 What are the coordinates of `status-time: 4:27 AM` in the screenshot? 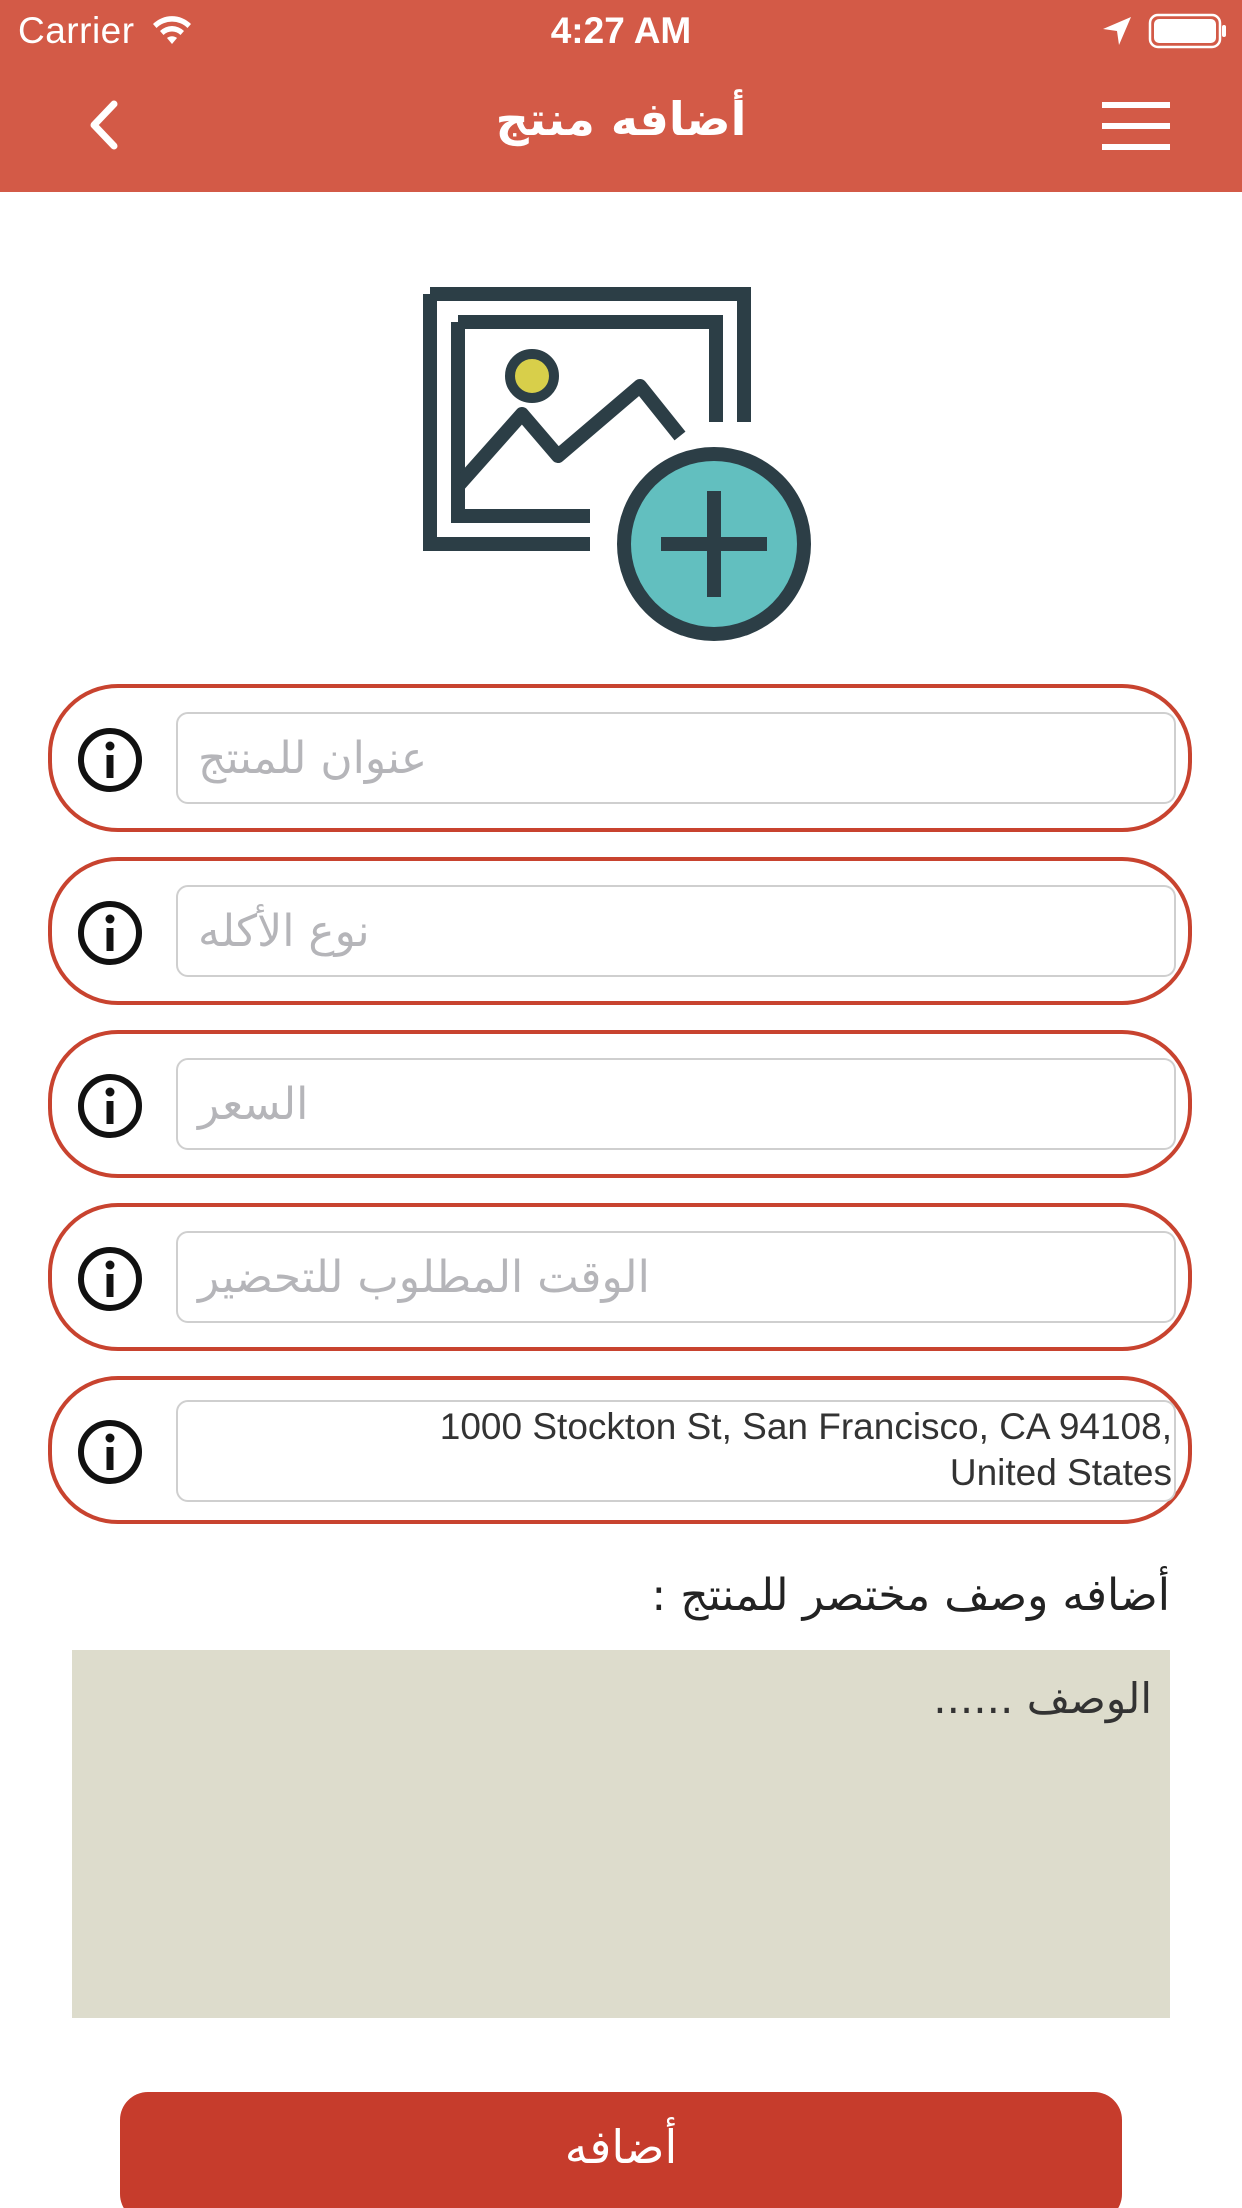 It's located at (621, 30).